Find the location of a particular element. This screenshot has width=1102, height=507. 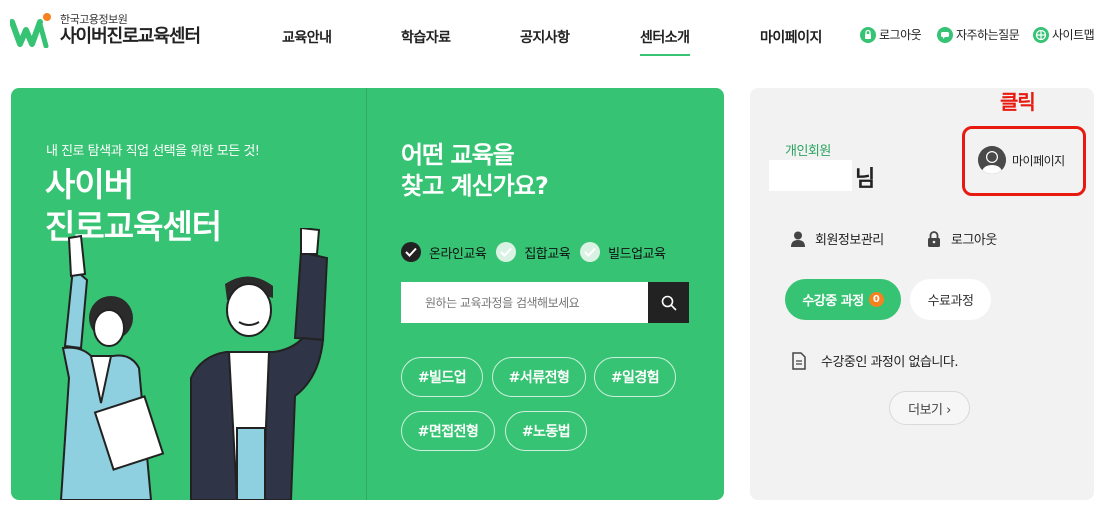

question-line1: 어떤 교육을 is located at coordinates (458, 155).